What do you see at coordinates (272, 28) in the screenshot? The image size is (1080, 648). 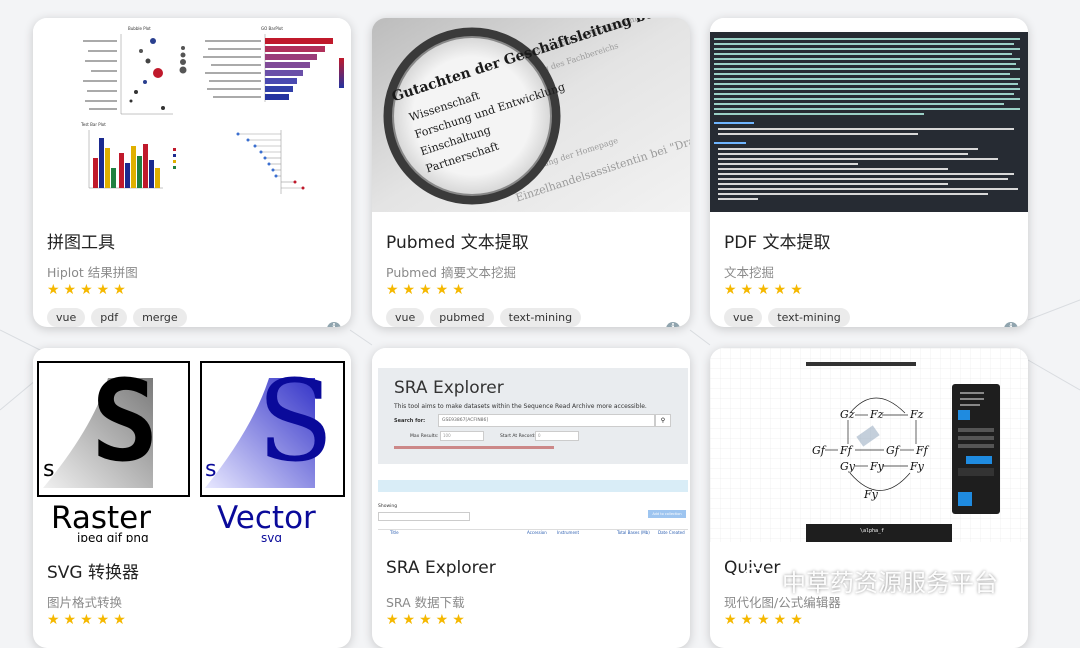 I see `svg-text: GO BarPlot` at bounding box center [272, 28].